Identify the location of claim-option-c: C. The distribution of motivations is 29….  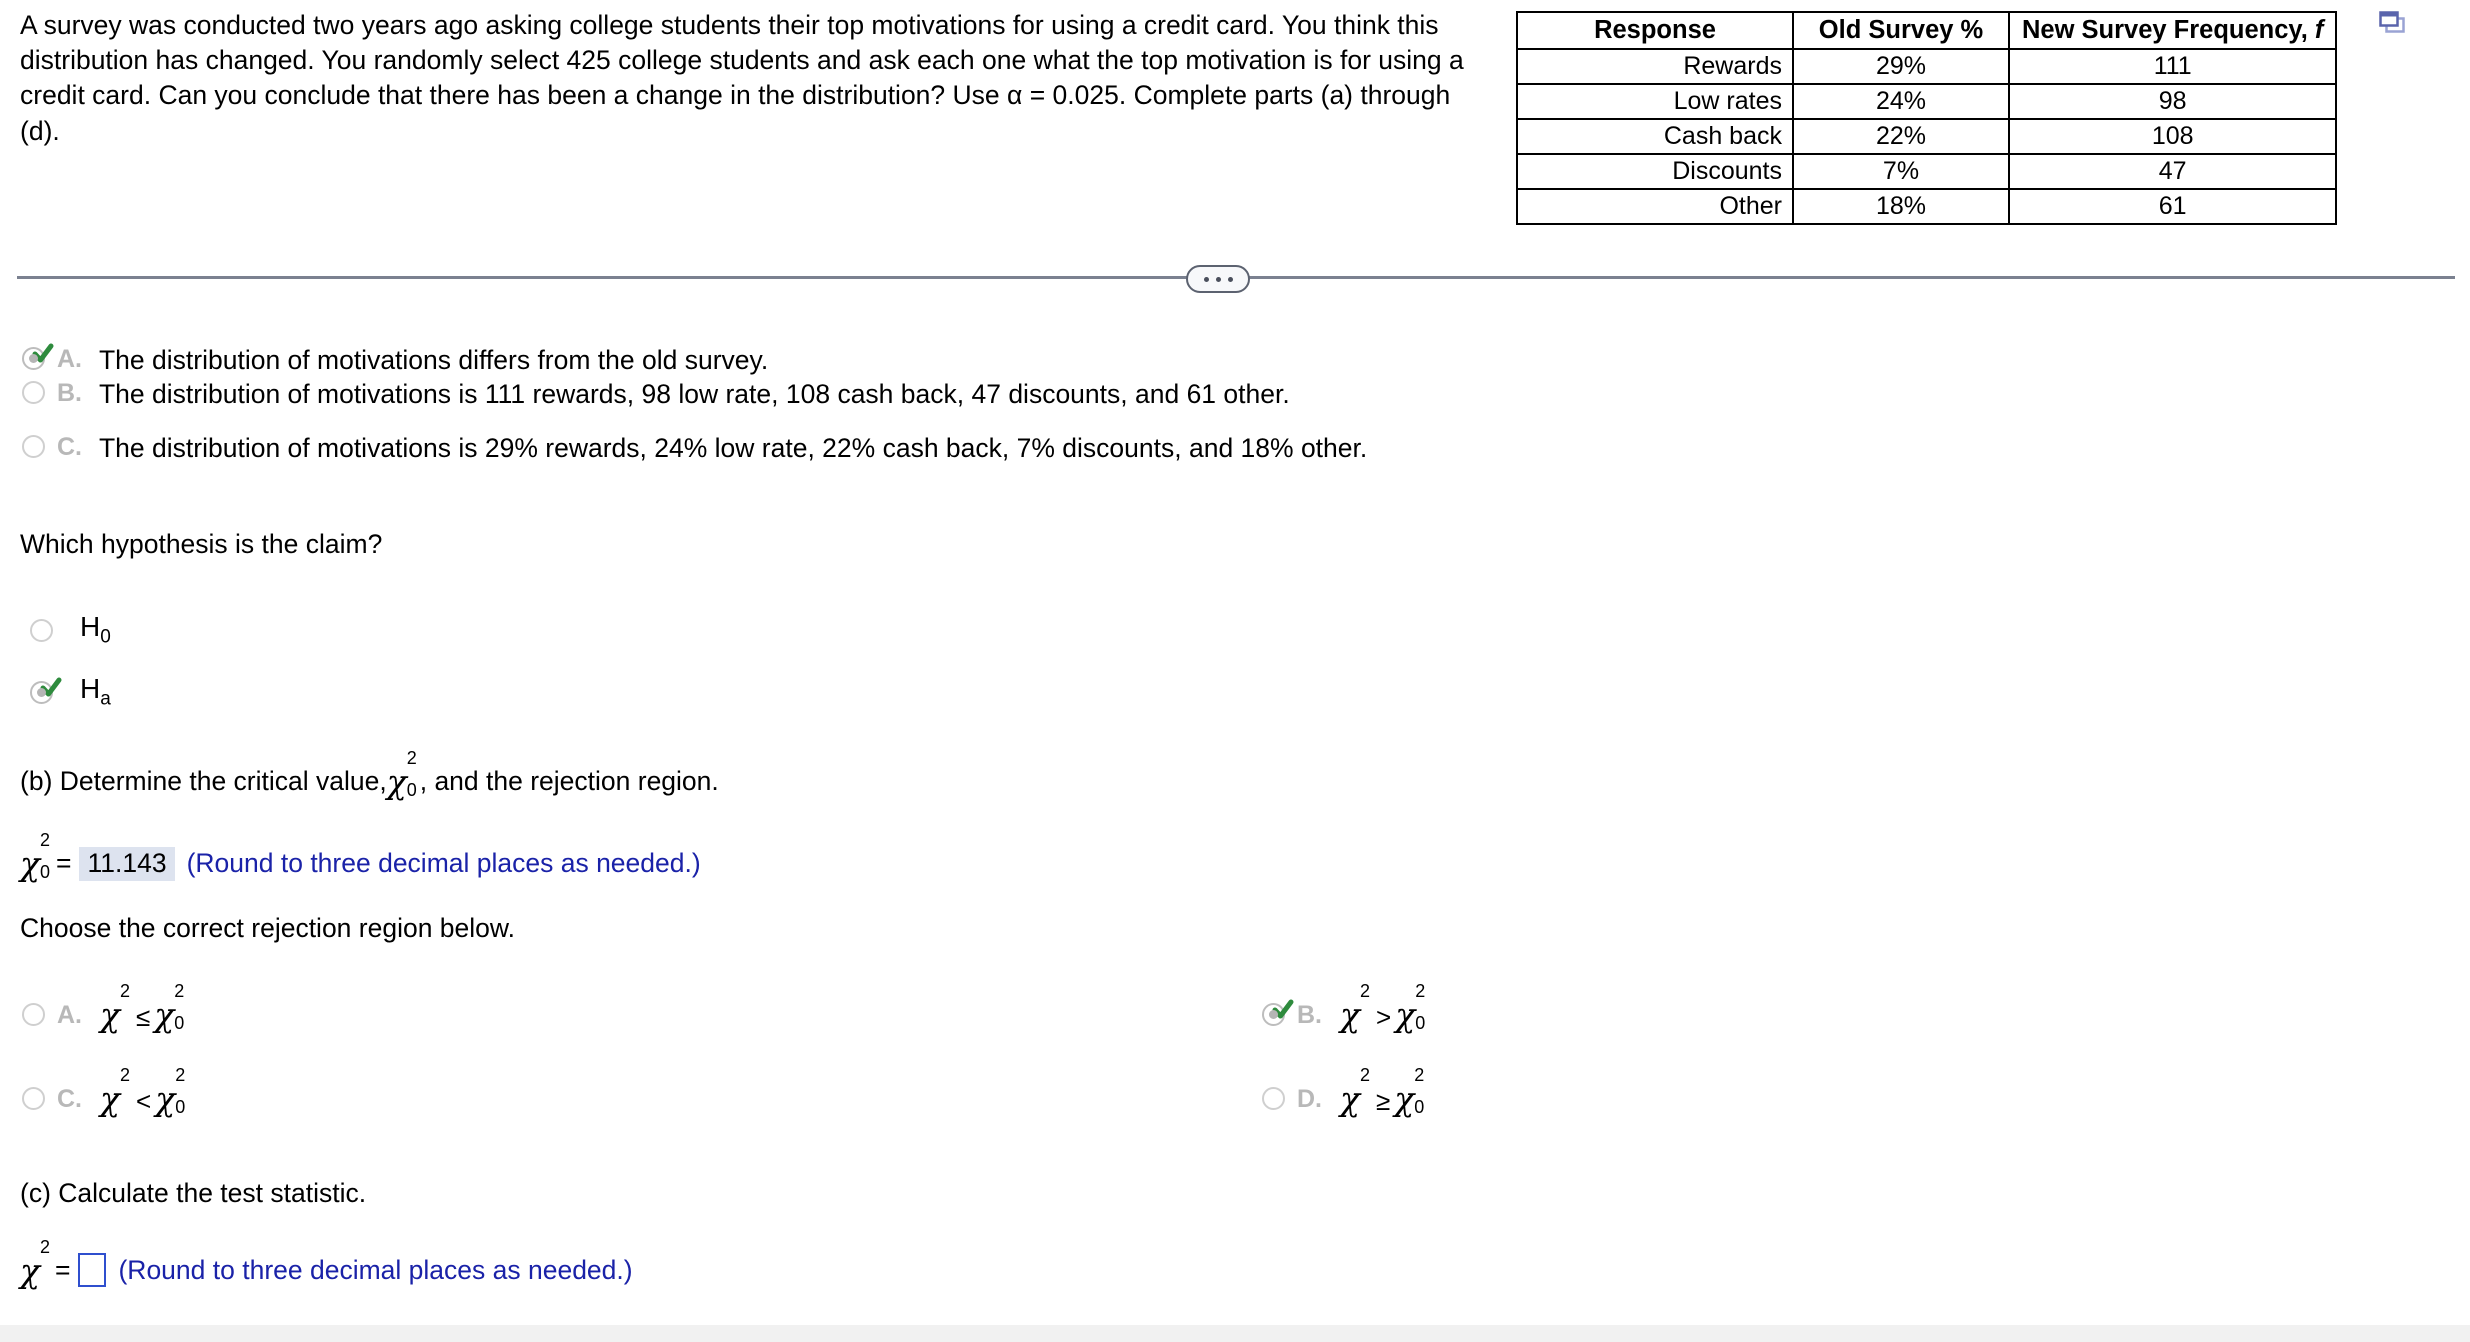
(694, 448).